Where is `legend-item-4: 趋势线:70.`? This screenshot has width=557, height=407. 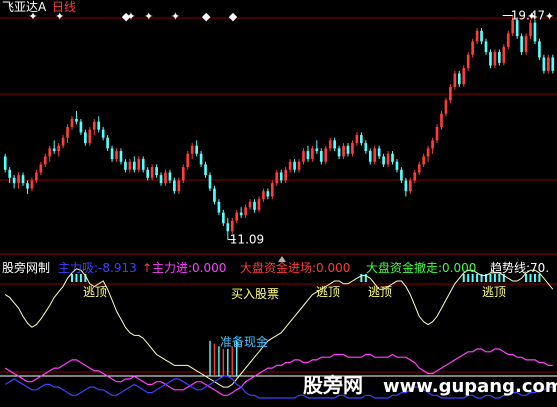
legend-item-4: 趋势线:70. is located at coordinates (519, 268).